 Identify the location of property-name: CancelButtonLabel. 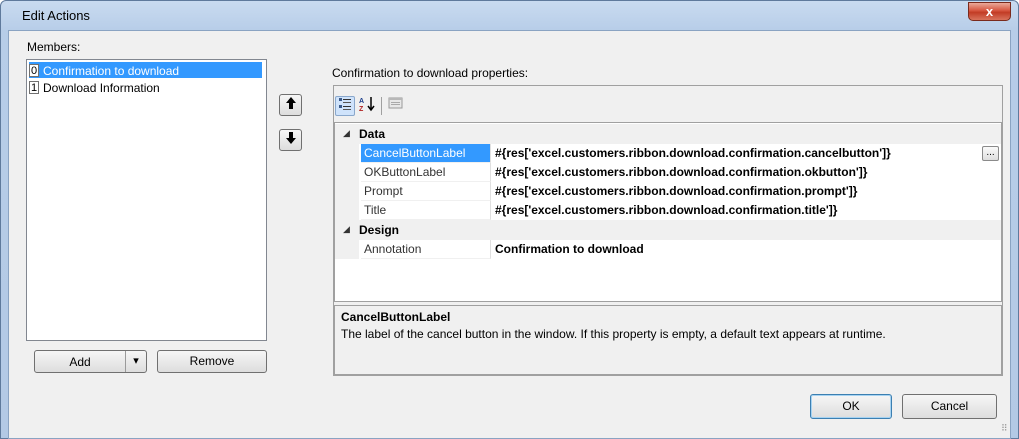
(426, 153).